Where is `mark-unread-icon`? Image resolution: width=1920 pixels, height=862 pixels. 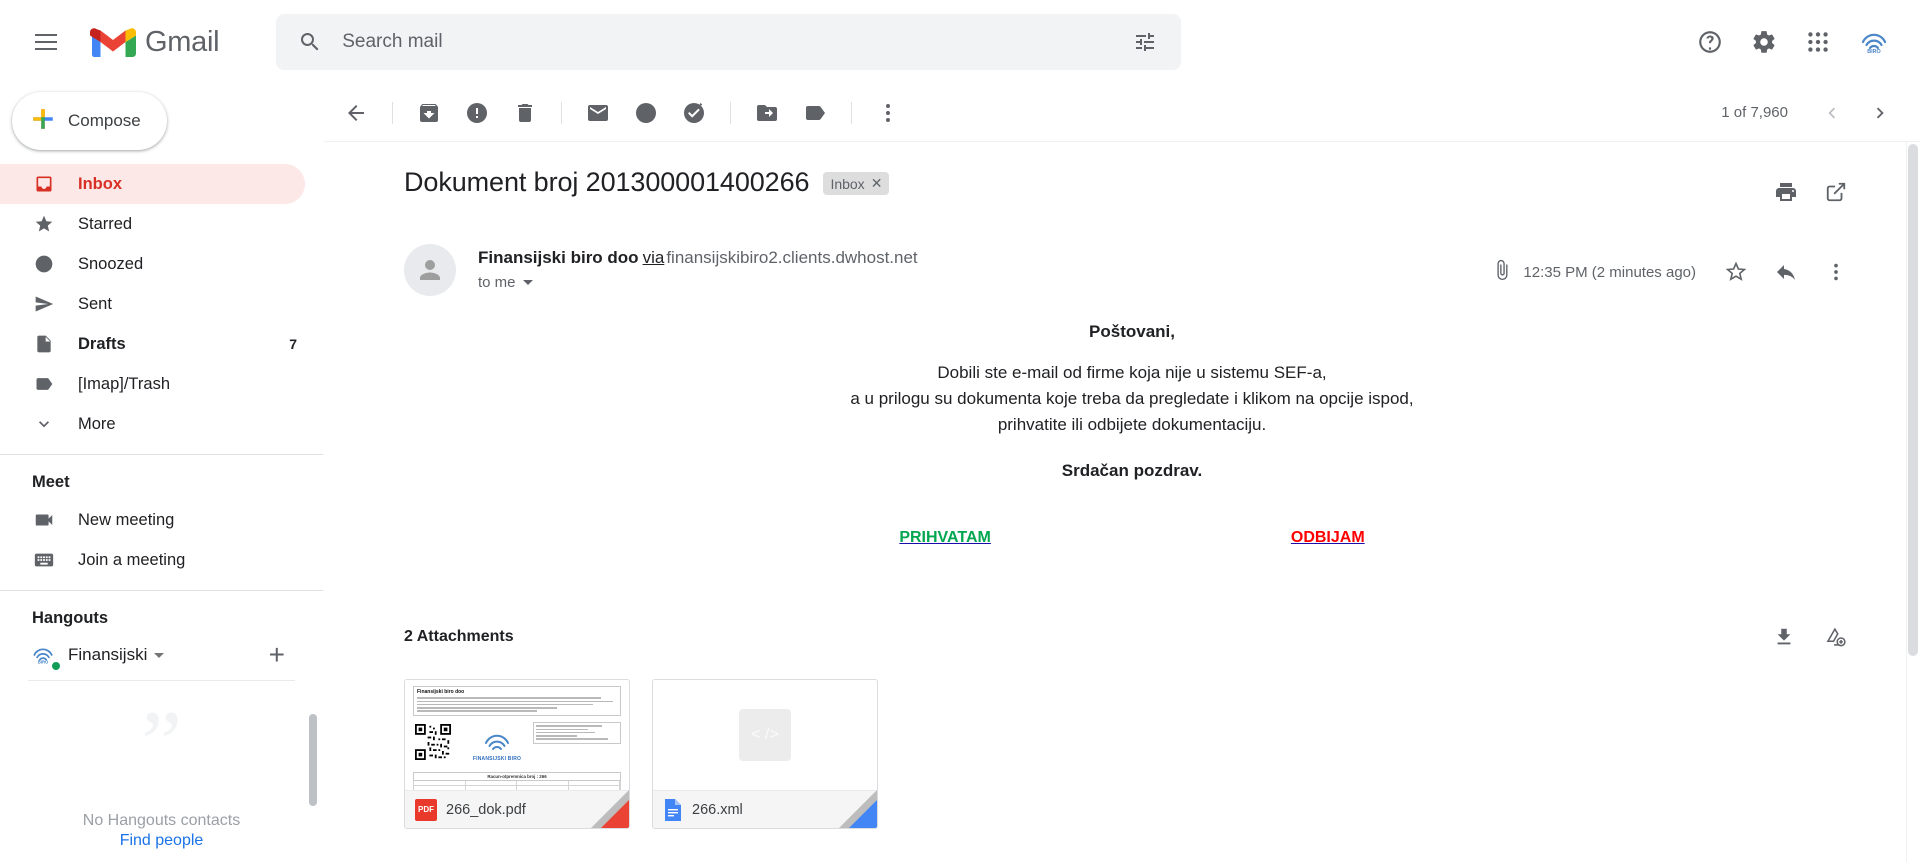 mark-unread-icon is located at coordinates (598, 113).